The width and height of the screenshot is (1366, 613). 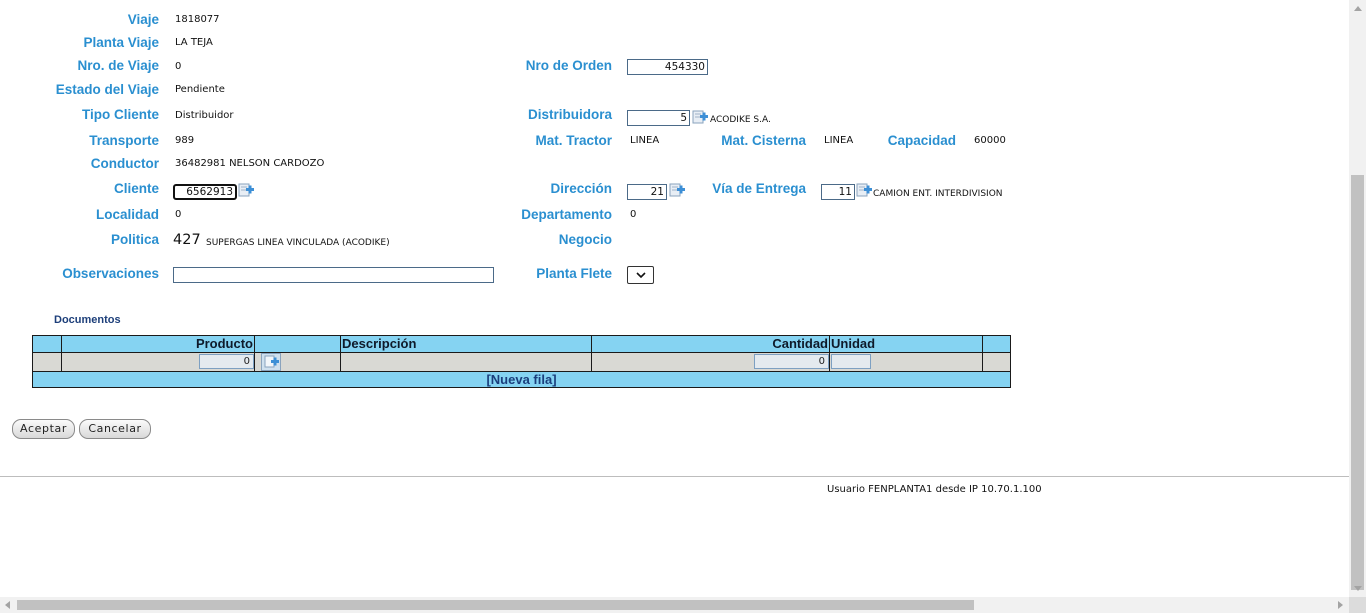 What do you see at coordinates (906, 344) in the screenshot?
I see `grid-header-unidad: Unidad` at bounding box center [906, 344].